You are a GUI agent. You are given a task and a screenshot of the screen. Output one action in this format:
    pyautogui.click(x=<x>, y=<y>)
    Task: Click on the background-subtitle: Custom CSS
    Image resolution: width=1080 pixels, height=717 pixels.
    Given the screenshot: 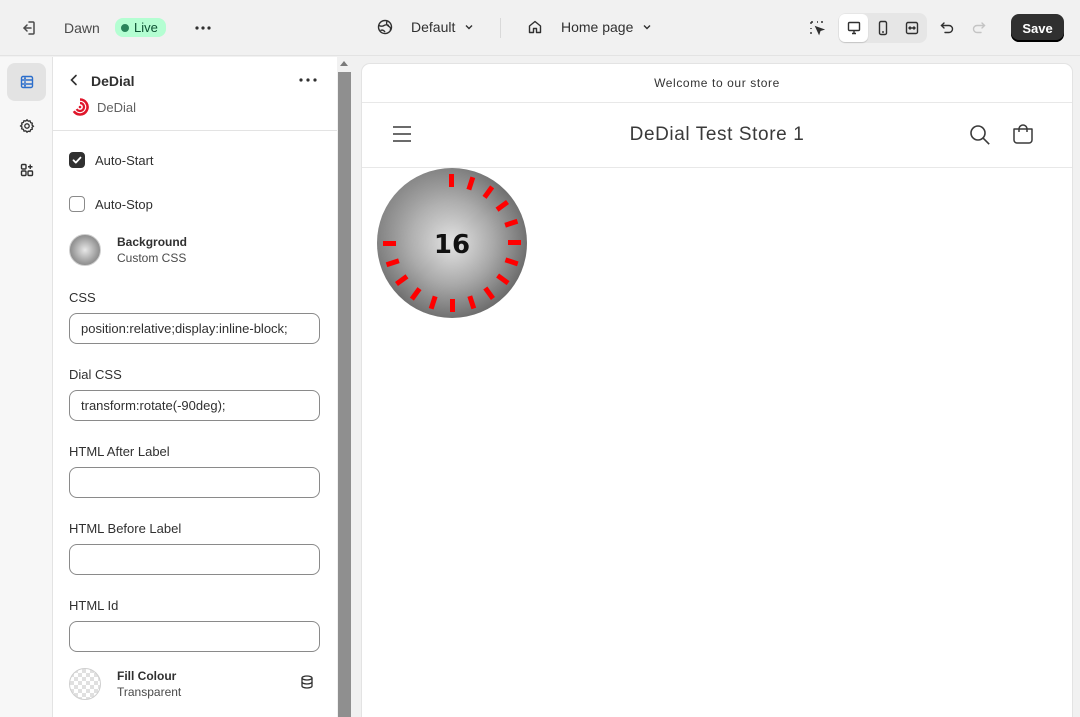 What is the action you would take?
    pyautogui.click(x=152, y=258)
    